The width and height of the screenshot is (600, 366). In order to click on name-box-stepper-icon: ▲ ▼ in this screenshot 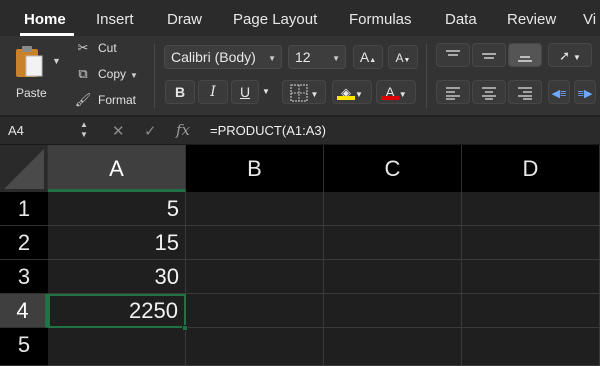, I will do `click(84, 130)`.